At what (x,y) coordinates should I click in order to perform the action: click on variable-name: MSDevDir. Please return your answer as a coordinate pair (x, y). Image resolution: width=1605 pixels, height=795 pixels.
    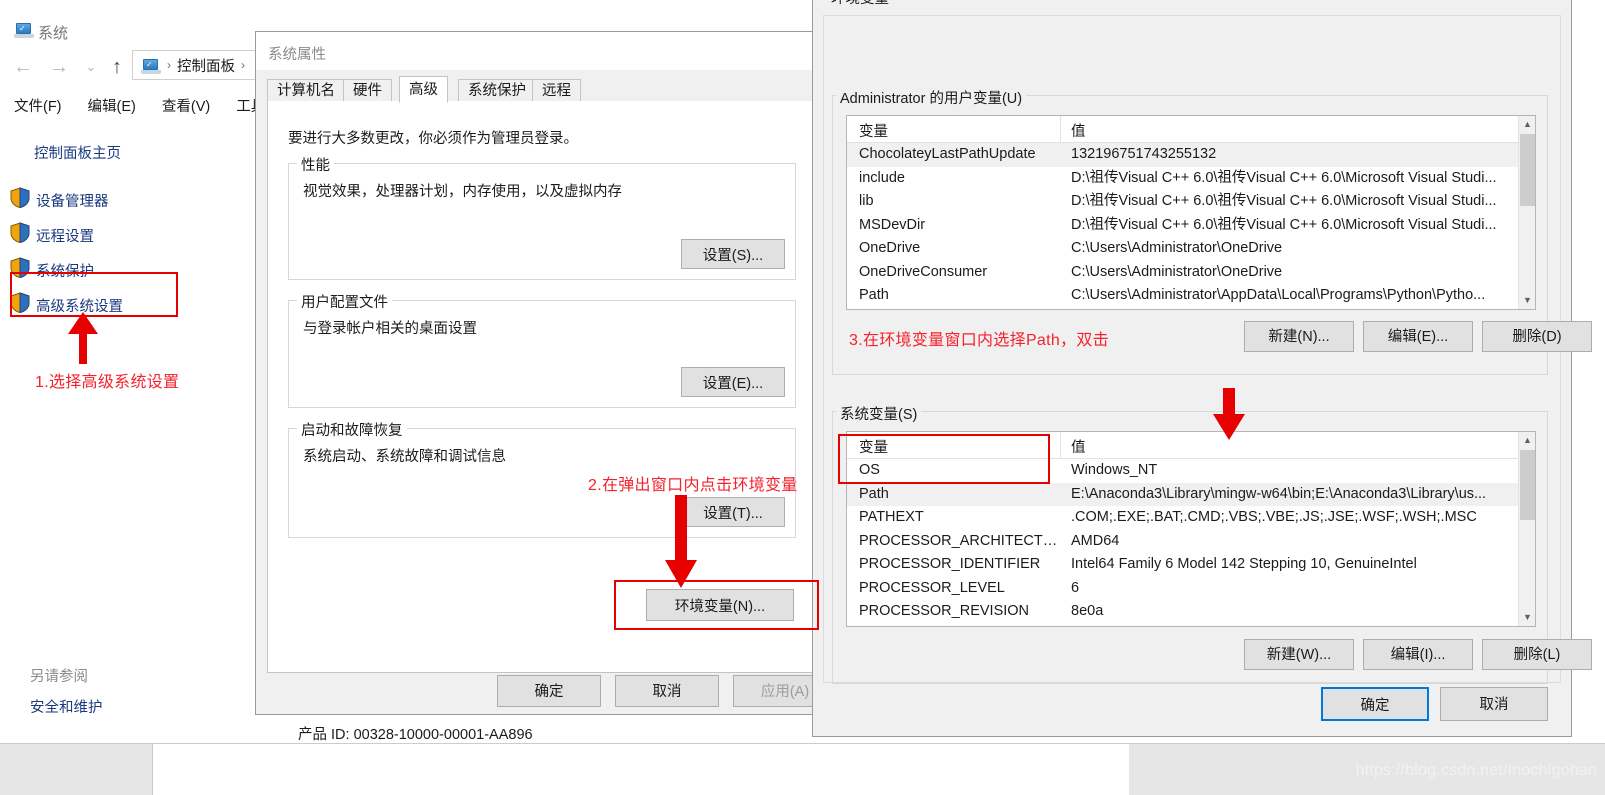
    Looking at the image, I should click on (892, 224).